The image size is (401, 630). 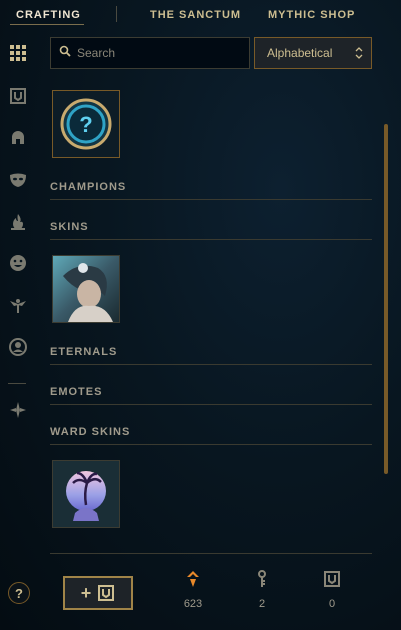 I want to click on skin-portrait, so click(x=86, y=289).